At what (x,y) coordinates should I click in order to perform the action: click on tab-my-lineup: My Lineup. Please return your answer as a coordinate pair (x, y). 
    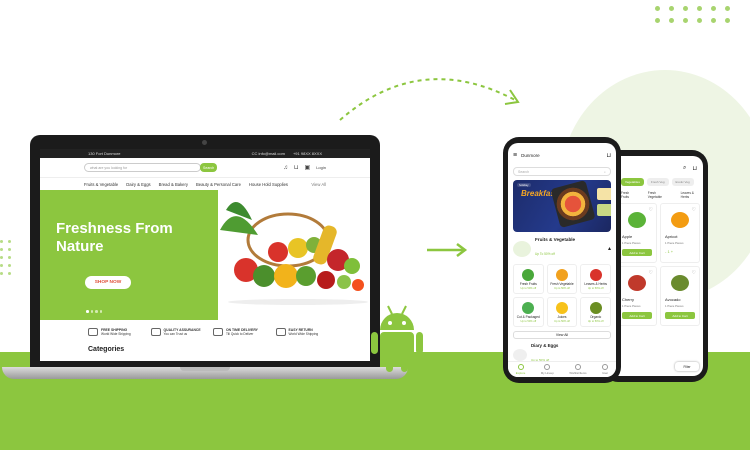
    Looking at the image, I should click on (547, 369).